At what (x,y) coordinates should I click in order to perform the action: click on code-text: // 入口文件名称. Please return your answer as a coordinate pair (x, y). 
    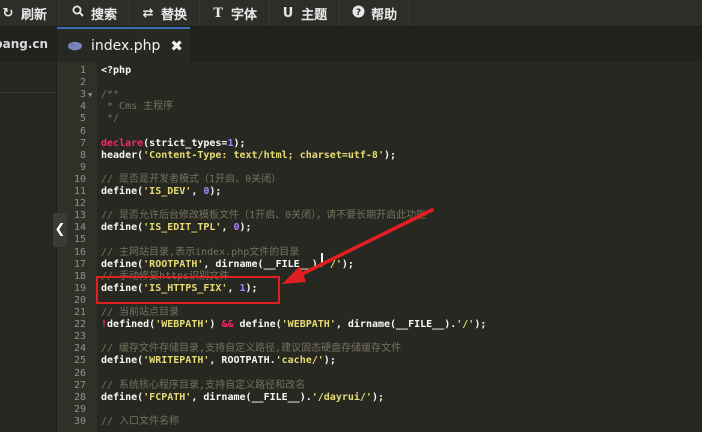
    Looking at the image, I should click on (140, 422).